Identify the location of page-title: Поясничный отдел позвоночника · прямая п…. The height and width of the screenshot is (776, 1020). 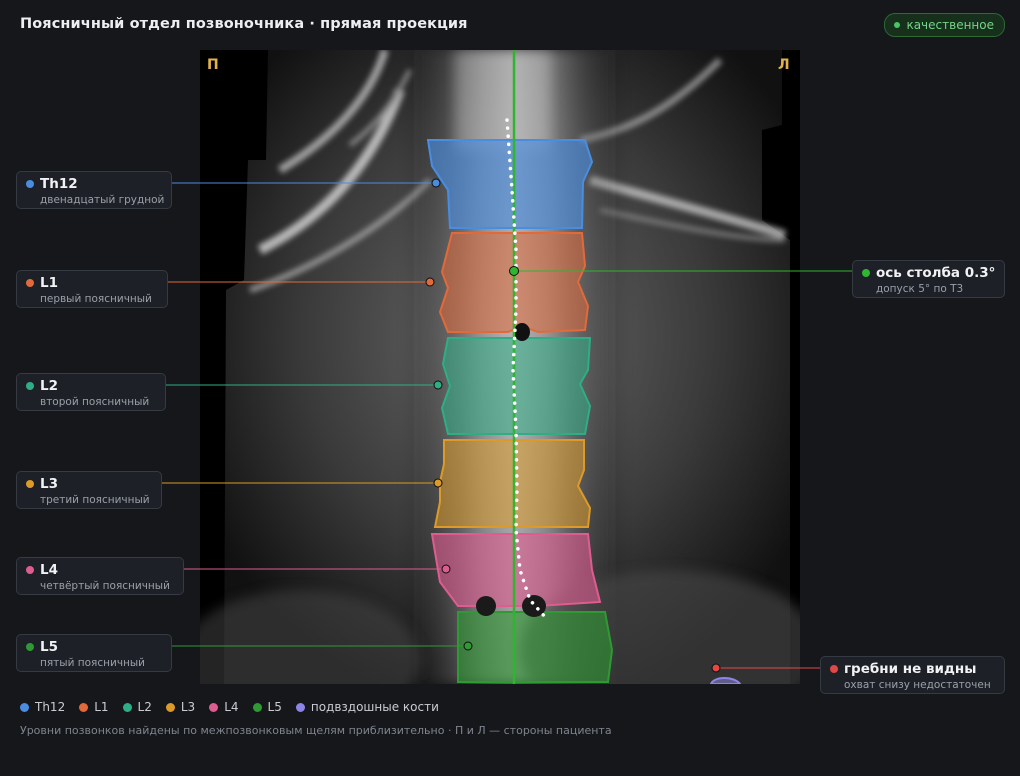
(244, 24).